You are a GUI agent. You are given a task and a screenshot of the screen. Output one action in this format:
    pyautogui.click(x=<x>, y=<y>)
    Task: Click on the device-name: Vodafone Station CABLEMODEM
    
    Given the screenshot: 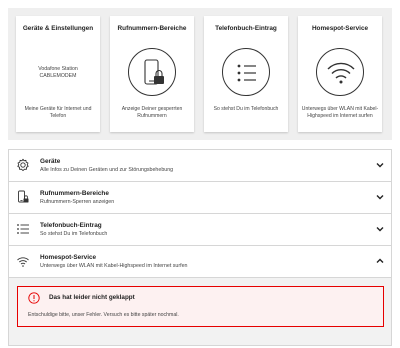 What is the action you would take?
    pyautogui.click(x=58, y=73)
    